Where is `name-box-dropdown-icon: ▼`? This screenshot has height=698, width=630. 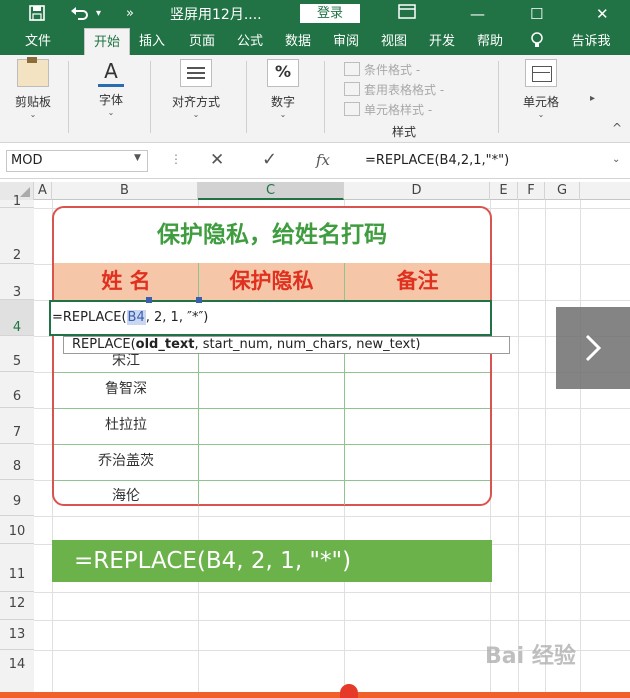 name-box-dropdown-icon: ▼ is located at coordinates (137, 158).